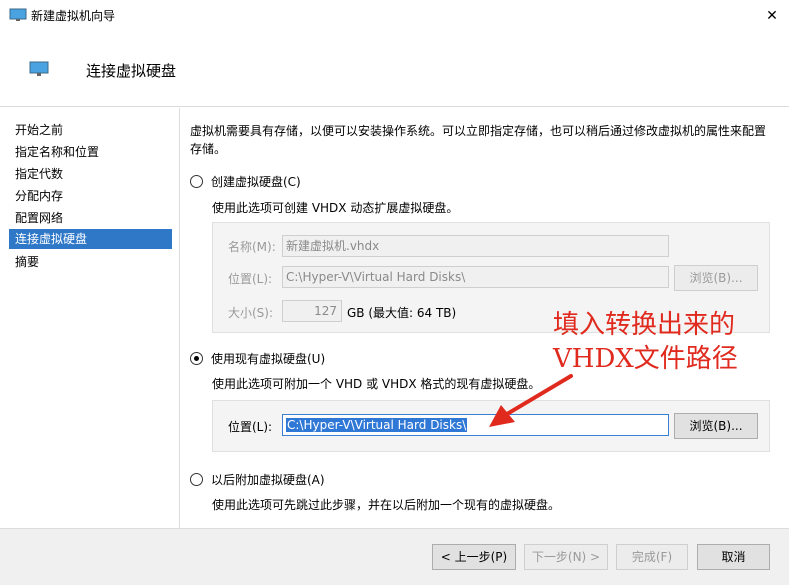  Describe the element at coordinates (252, 247) in the screenshot. I see `name-label: 名称(M):` at that location.